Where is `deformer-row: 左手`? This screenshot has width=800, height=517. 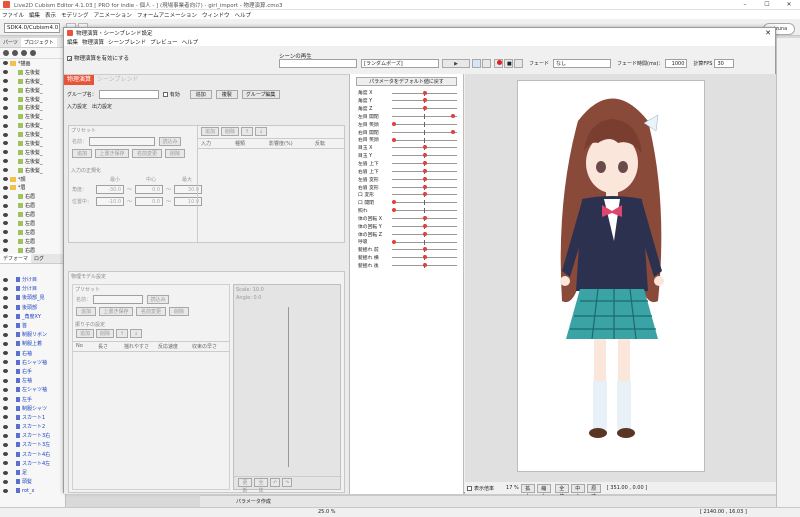 deformer-row: 左手 is located at coordinates (33, 398).